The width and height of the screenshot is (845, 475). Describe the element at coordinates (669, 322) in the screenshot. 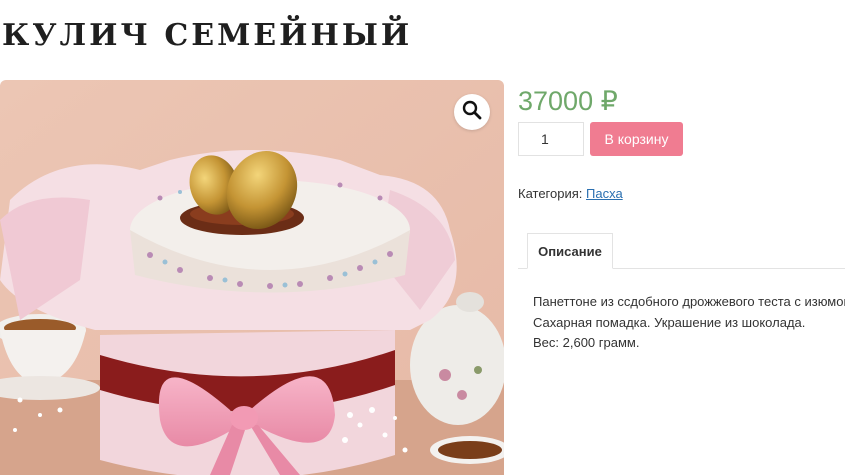

I see `description-line: Сахарная помадка. Украшение из шоколада.` at that location.